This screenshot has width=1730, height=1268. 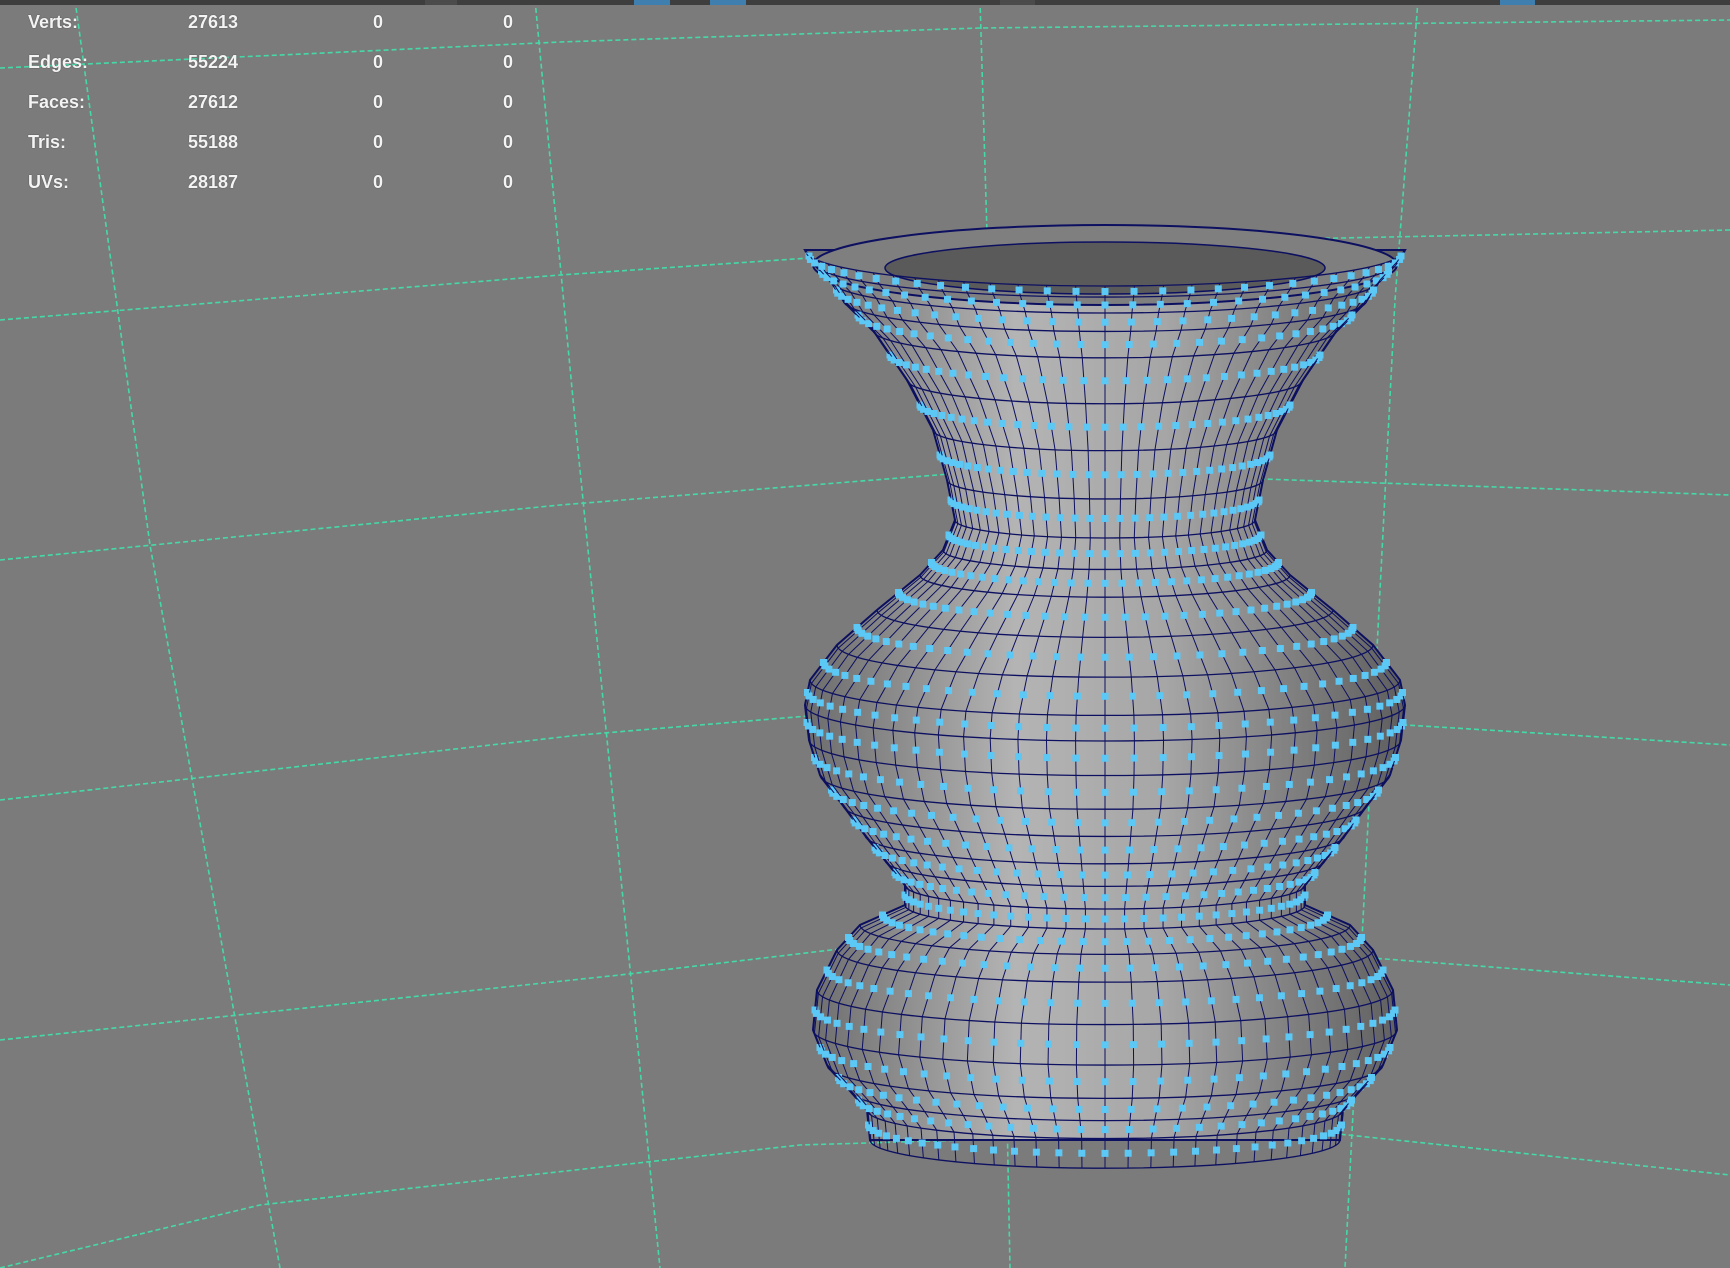 I want to click on hud-label: Tris:, so click(x=47, y=142).